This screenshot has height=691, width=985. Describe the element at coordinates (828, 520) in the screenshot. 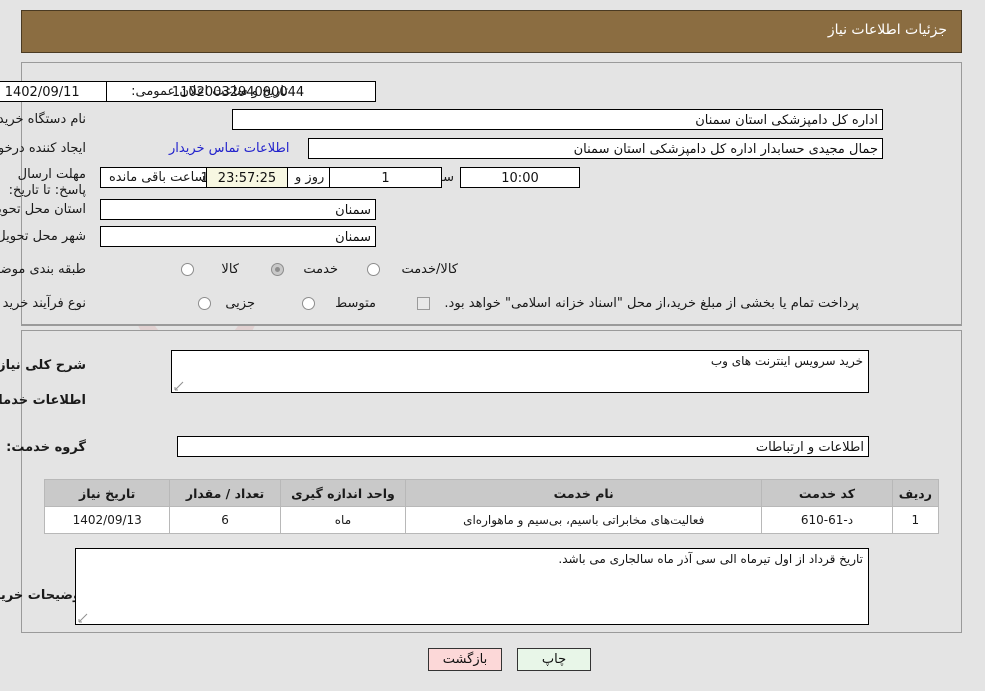

I see `cell-code: د-61-610` at that location.